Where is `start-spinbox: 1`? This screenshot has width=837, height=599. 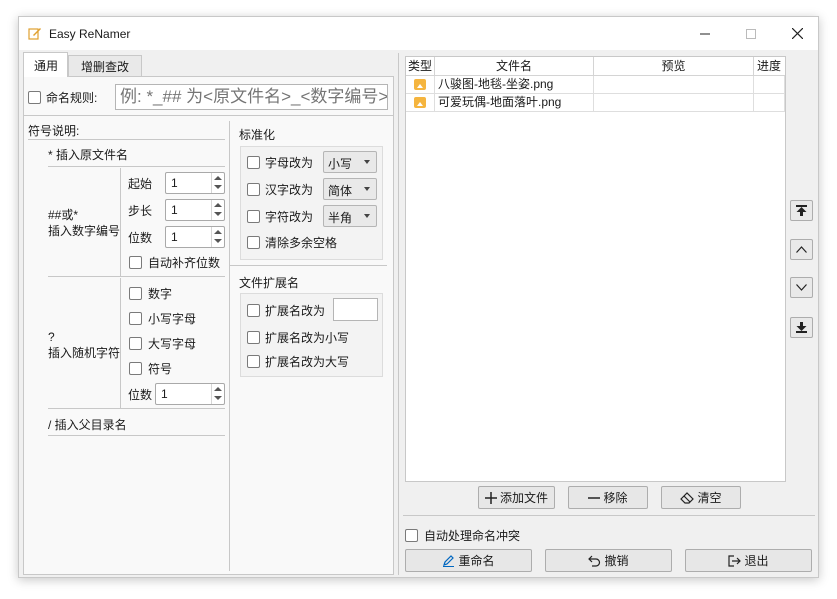 start-spinbox: 1 is located at coordinates (195, 183).